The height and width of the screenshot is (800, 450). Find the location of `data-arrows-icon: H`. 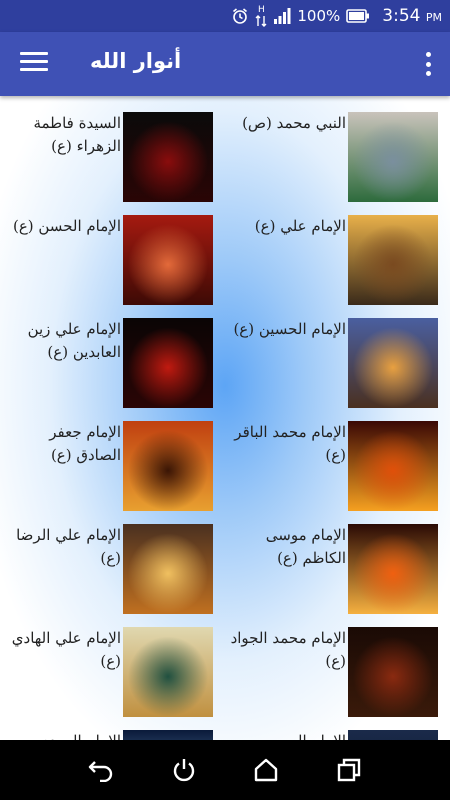

data-arrows-icon: H is located at coordinates (261, 15).